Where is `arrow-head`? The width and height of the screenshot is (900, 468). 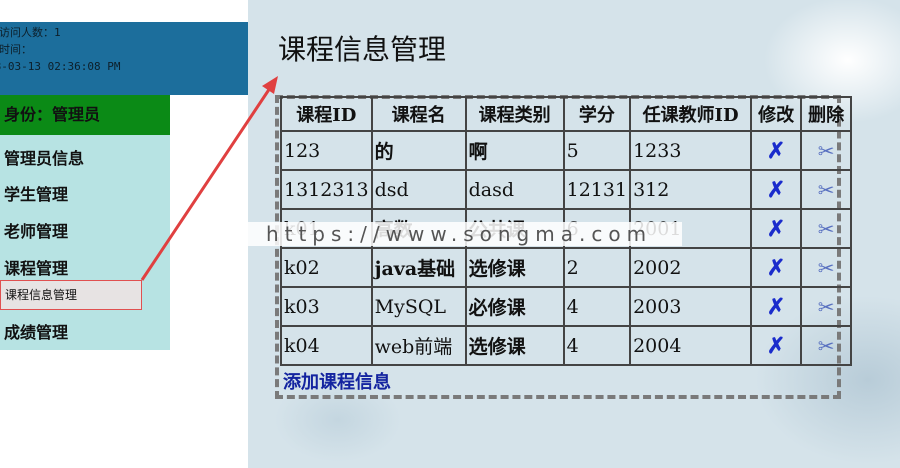 arrow-head is located at coordinates (270, 85).